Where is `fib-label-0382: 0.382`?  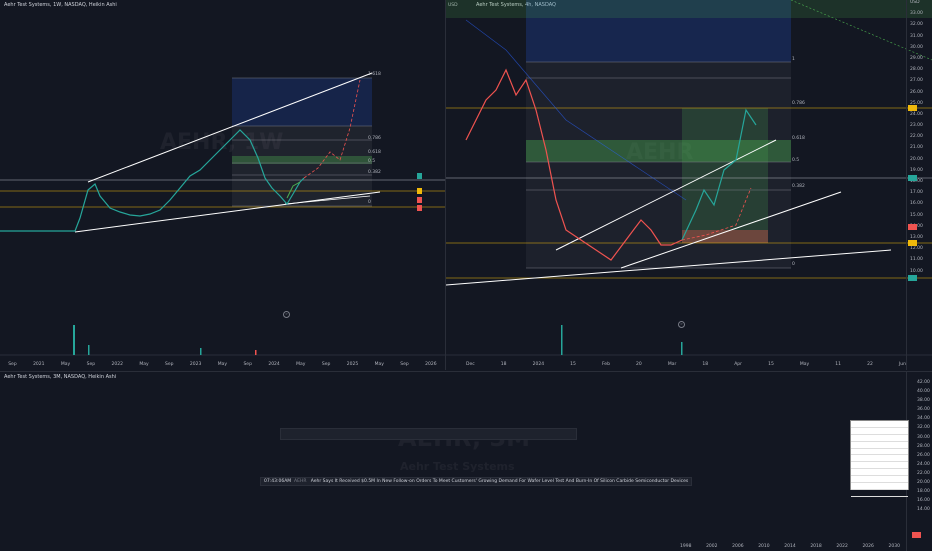
fib-label-0382: 0.382 is located at coordinates (374, 172).